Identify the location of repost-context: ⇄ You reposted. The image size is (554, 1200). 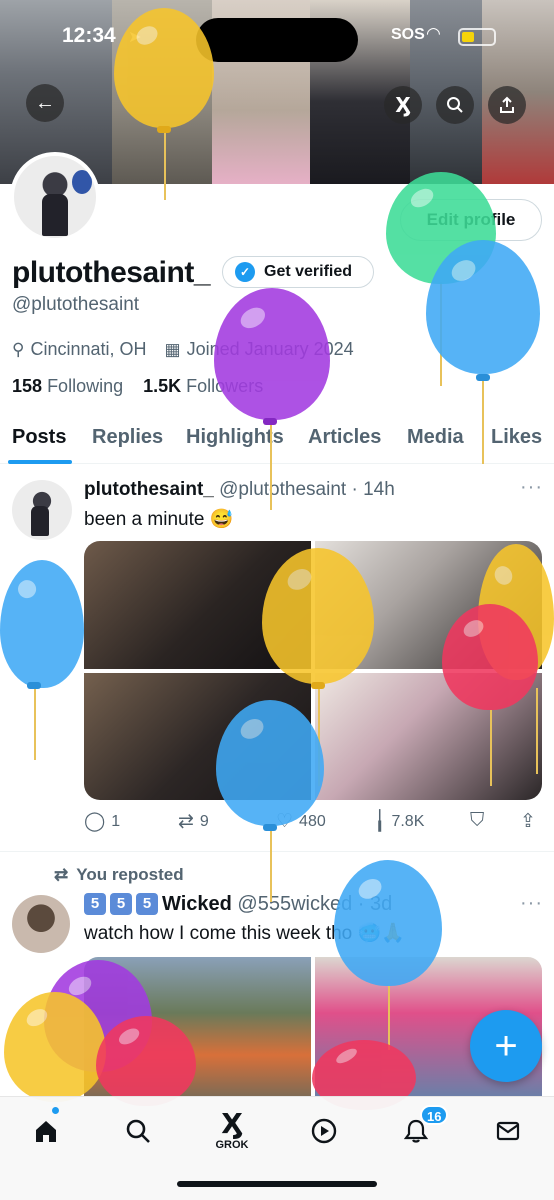
(119, 875).